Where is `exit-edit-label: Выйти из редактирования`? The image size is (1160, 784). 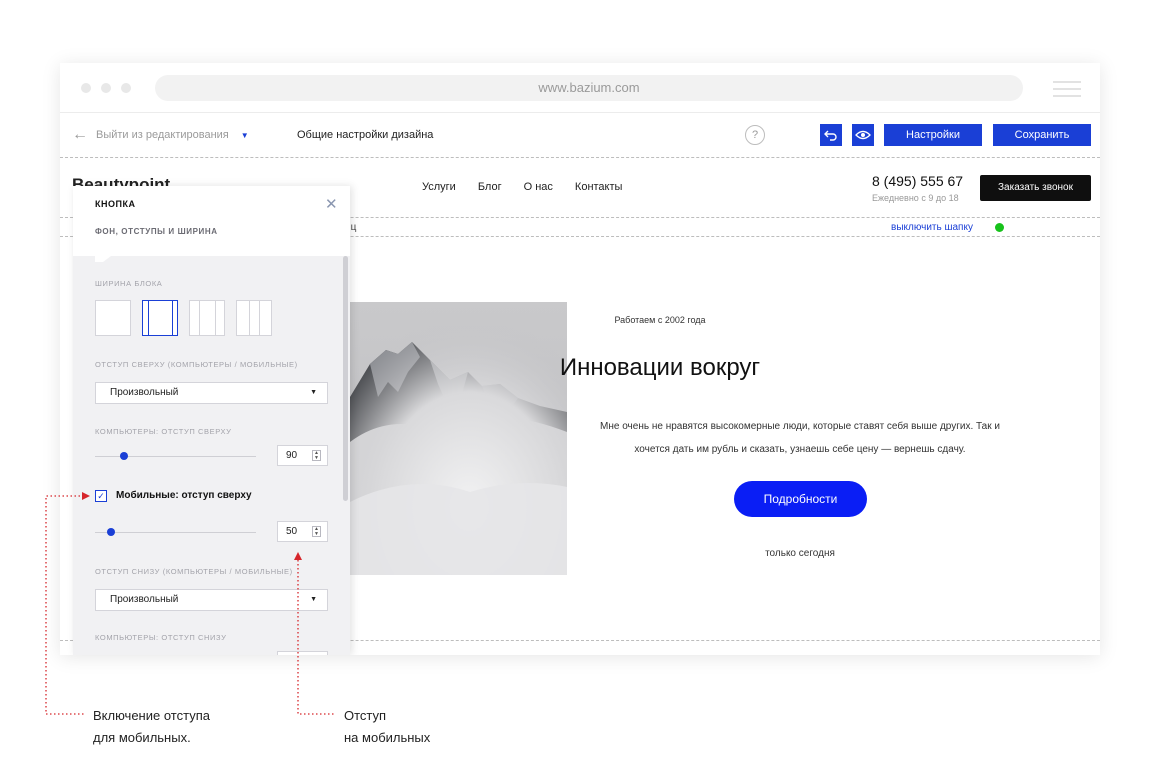 exit-edit-label: Выйти из редактирования is located at coordinates (162, 135).